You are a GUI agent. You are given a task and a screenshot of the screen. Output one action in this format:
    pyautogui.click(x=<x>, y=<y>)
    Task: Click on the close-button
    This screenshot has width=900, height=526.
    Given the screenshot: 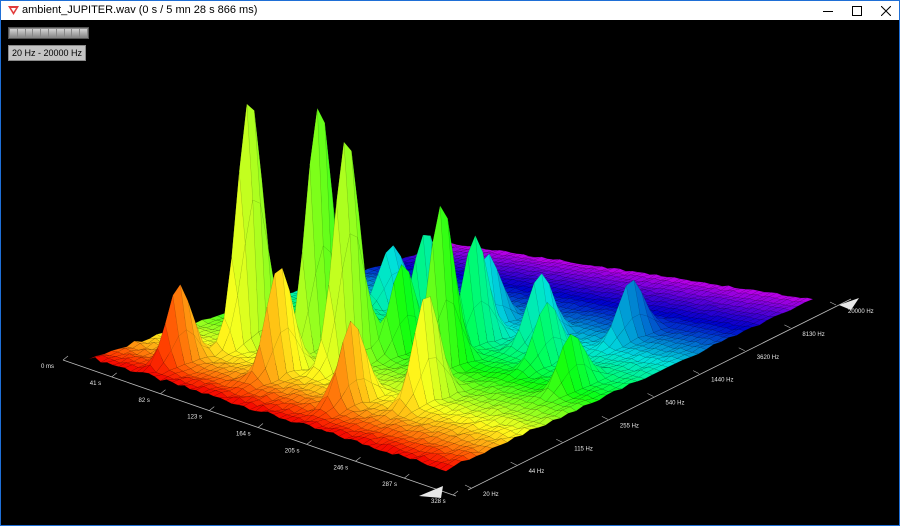 What is the action you would take?
    pyautogui.click(x=885, y=10)
    